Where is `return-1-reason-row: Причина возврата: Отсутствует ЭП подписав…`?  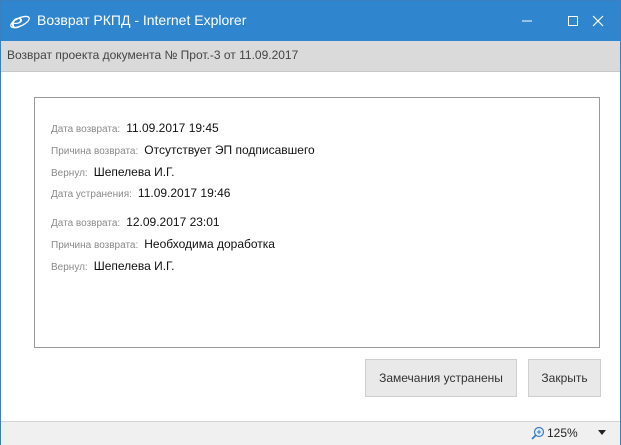 return-1-reason-row: Причина возврата: Отсутствует ЭП подписав… is located at coordinates (183, 150).